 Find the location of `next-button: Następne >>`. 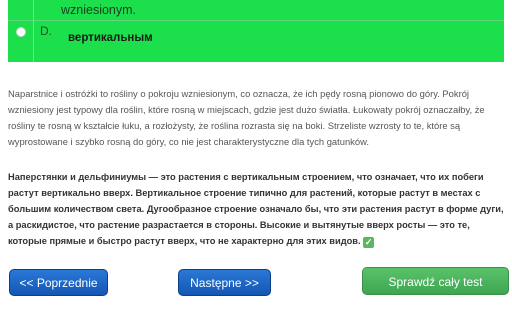

next-button: Następne >> is located at coordinates (224, 282).